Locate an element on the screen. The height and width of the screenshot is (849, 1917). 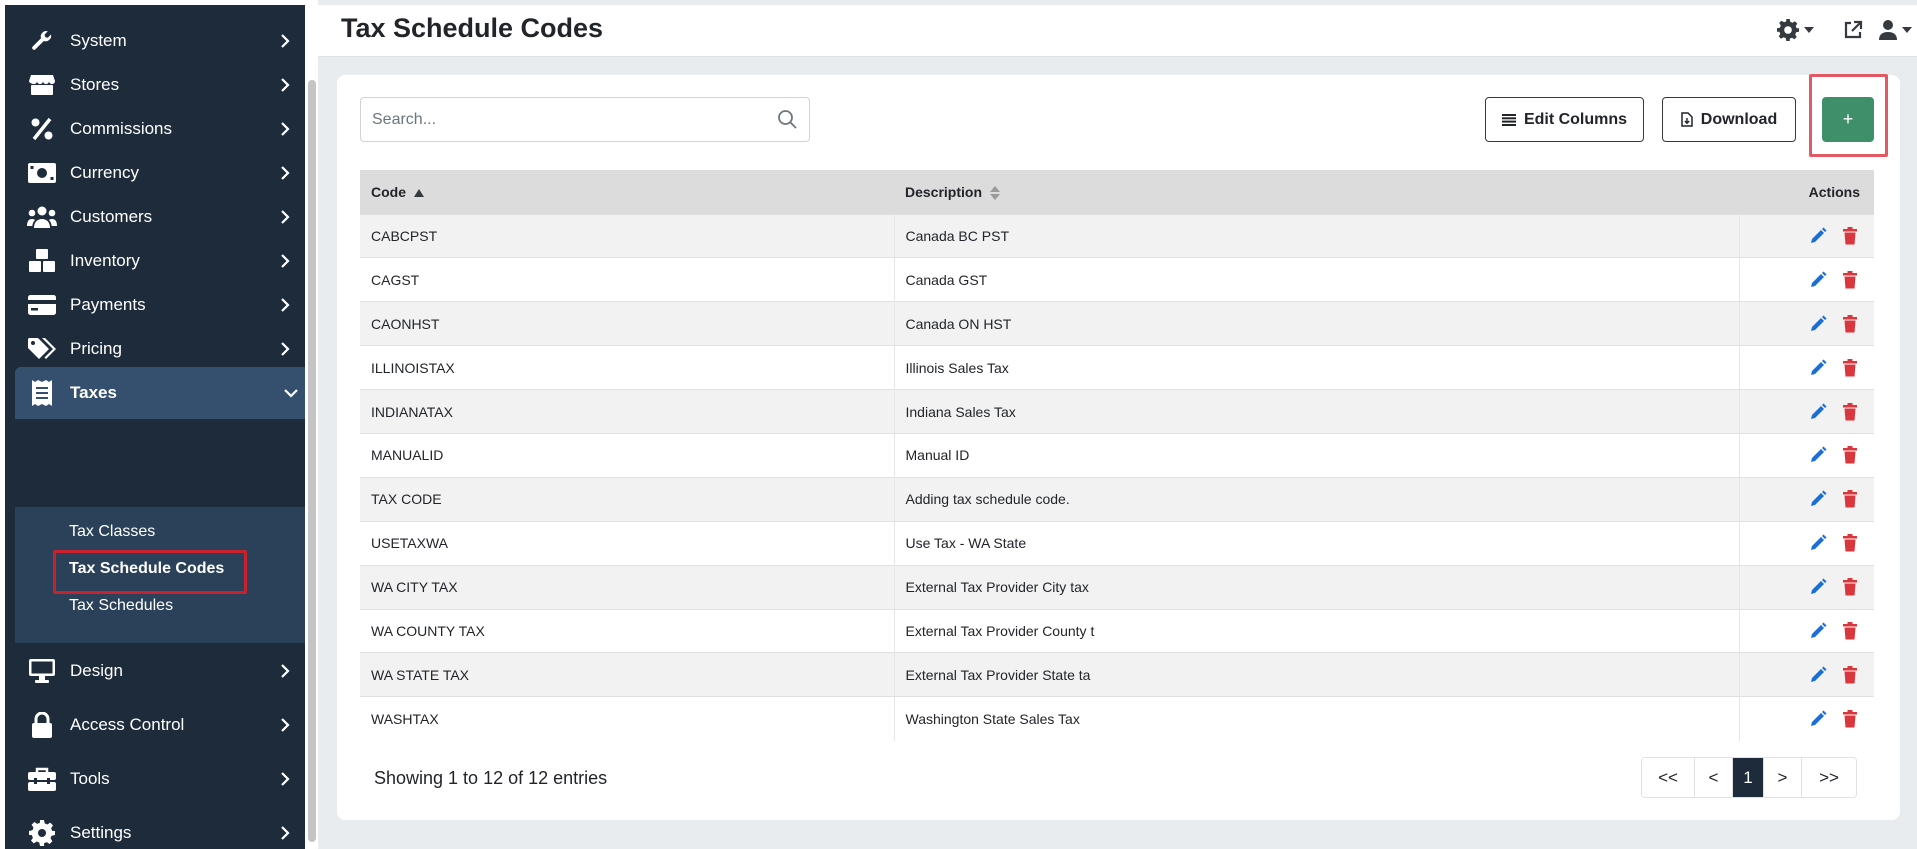
table-header-row: Code Description Actions is located at coordinates (1117, 192).